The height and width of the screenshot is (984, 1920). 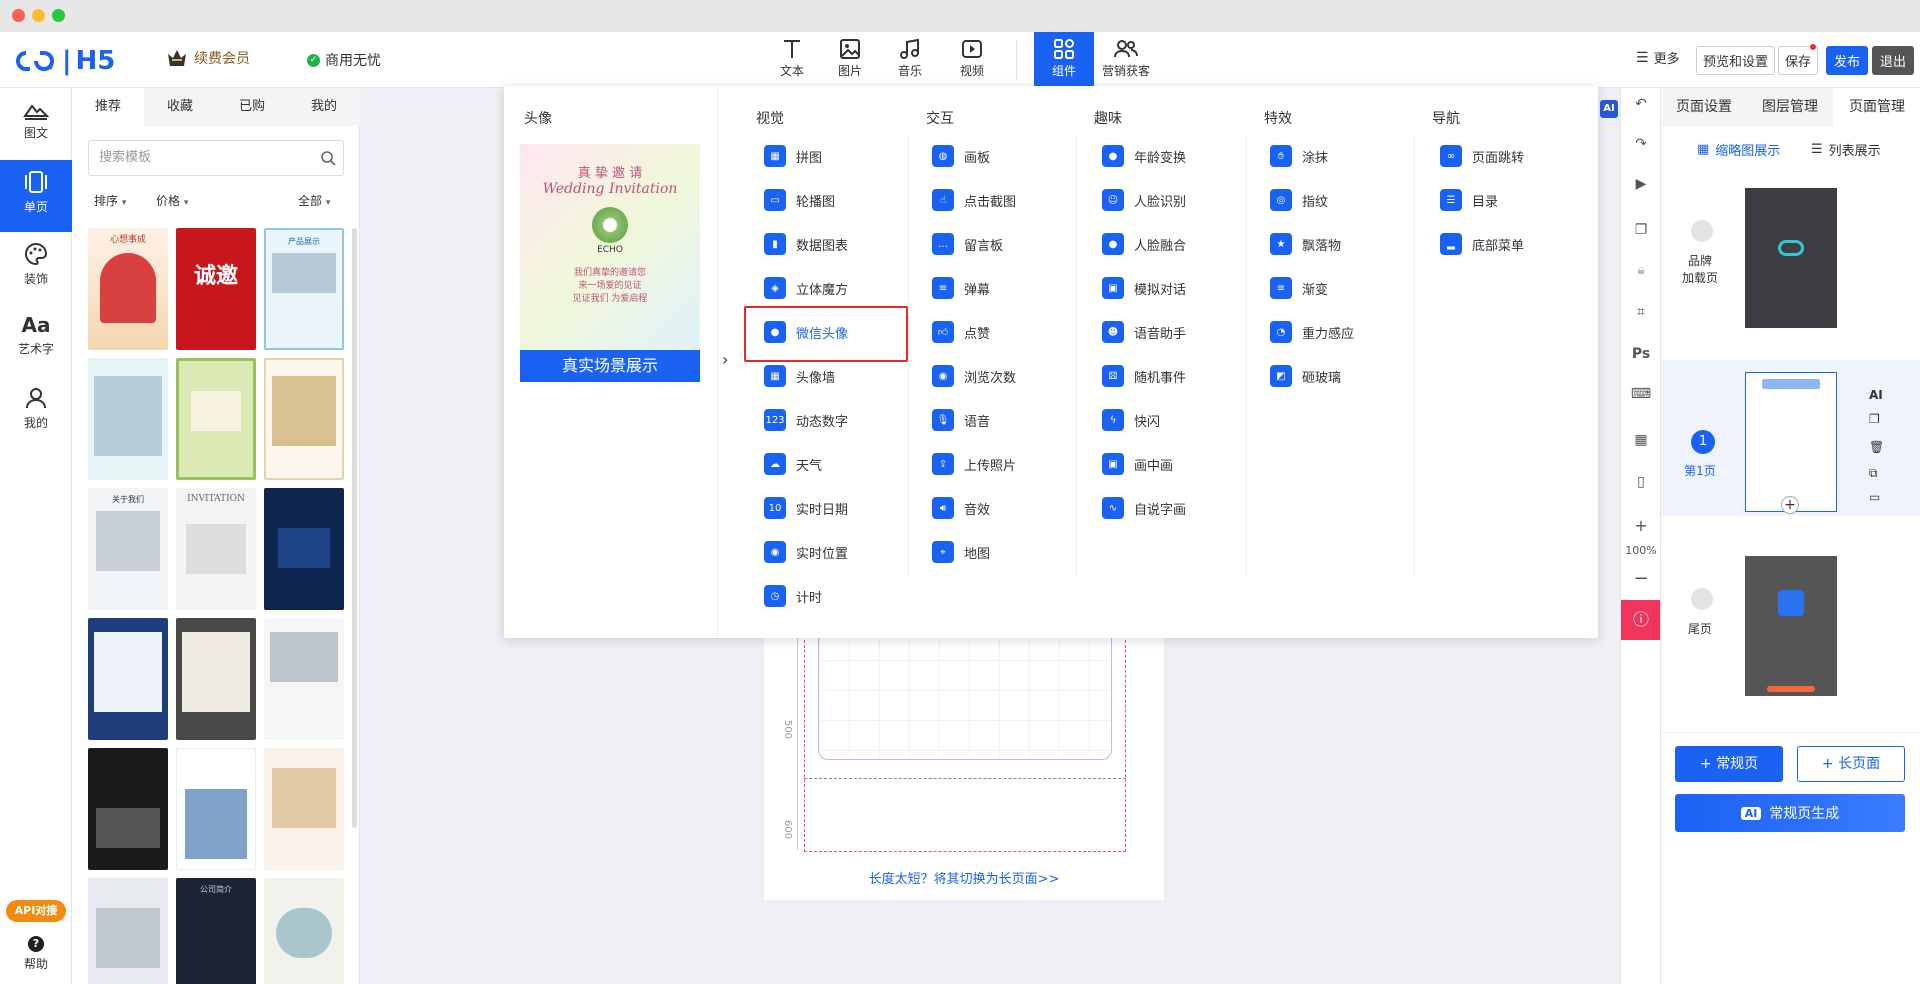 What do you see at coordinates (1641, 394) in the screenshot?
I see `keyboard-icon: ⌨` at bounding box center [1641, 394].